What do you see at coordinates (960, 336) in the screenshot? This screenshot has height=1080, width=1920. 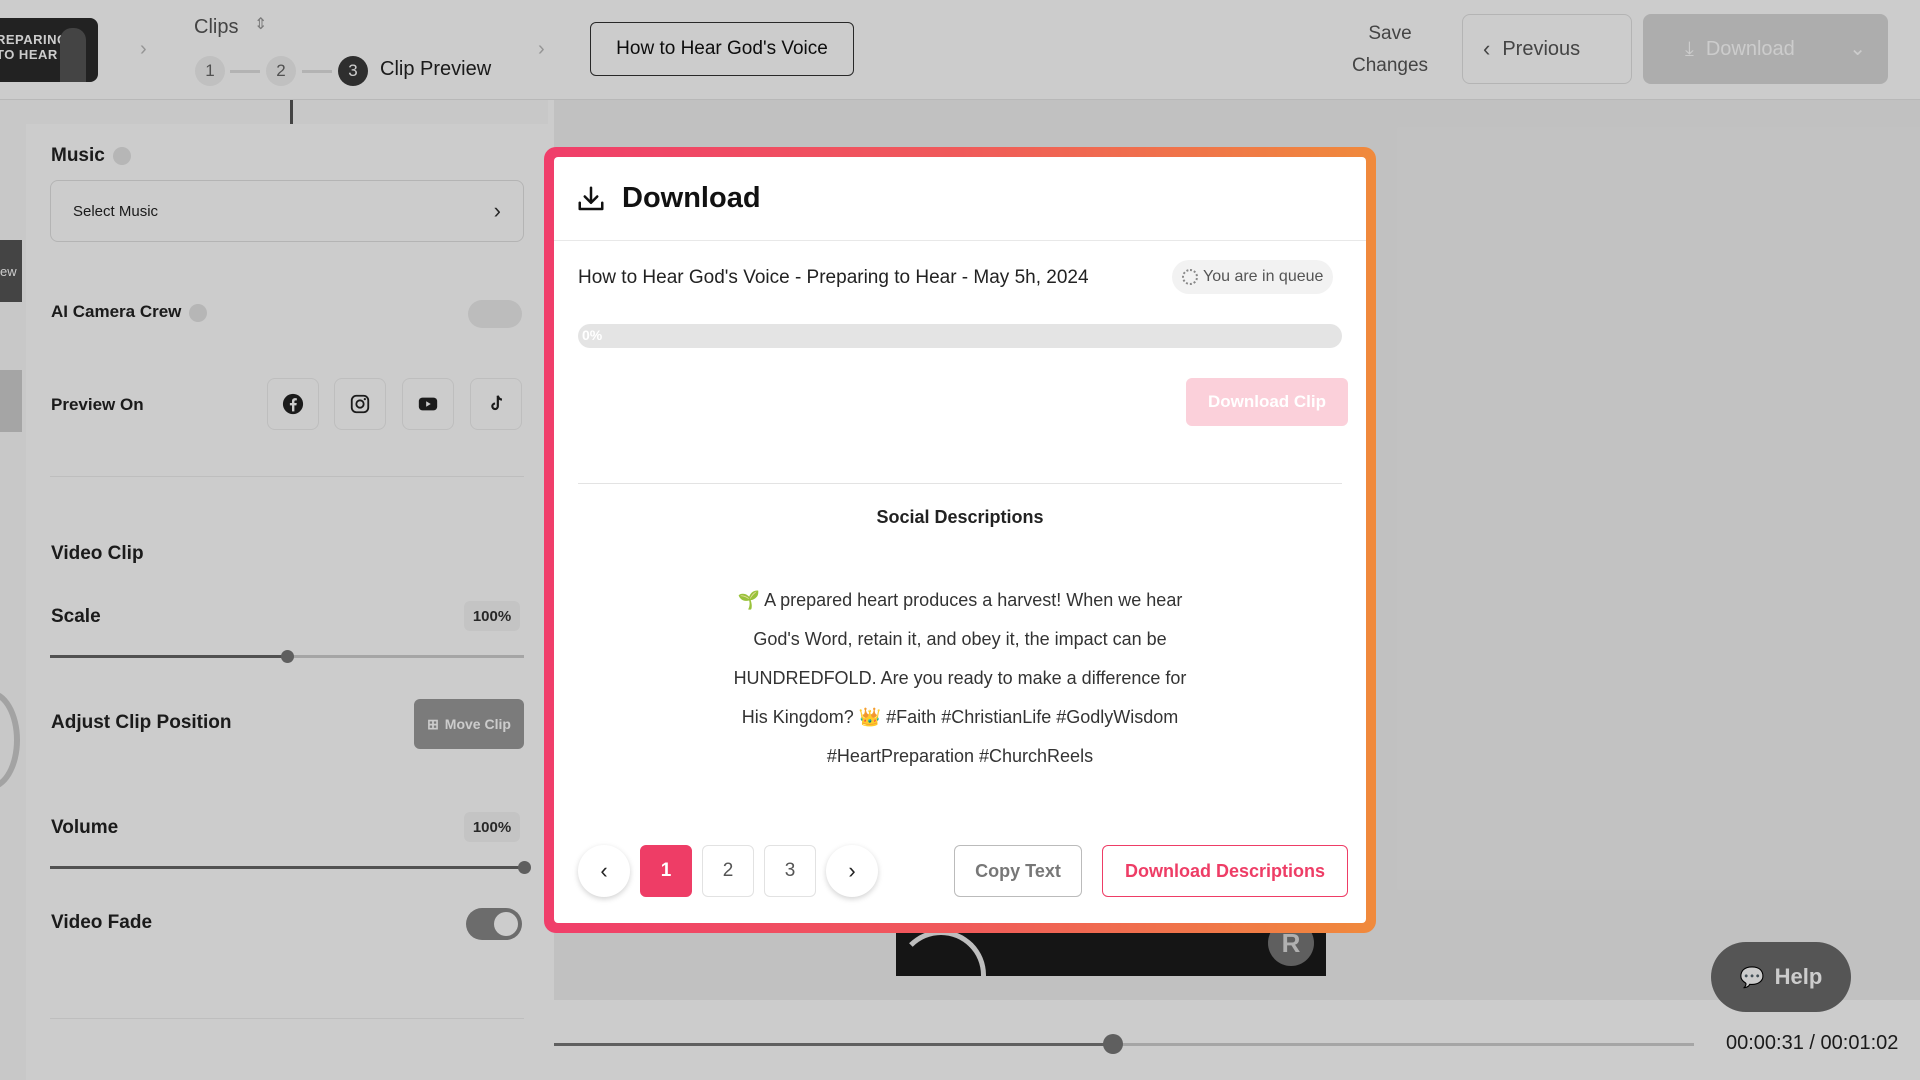 I see `download-progress-bar: 0%` at bounding box center [960, 336].